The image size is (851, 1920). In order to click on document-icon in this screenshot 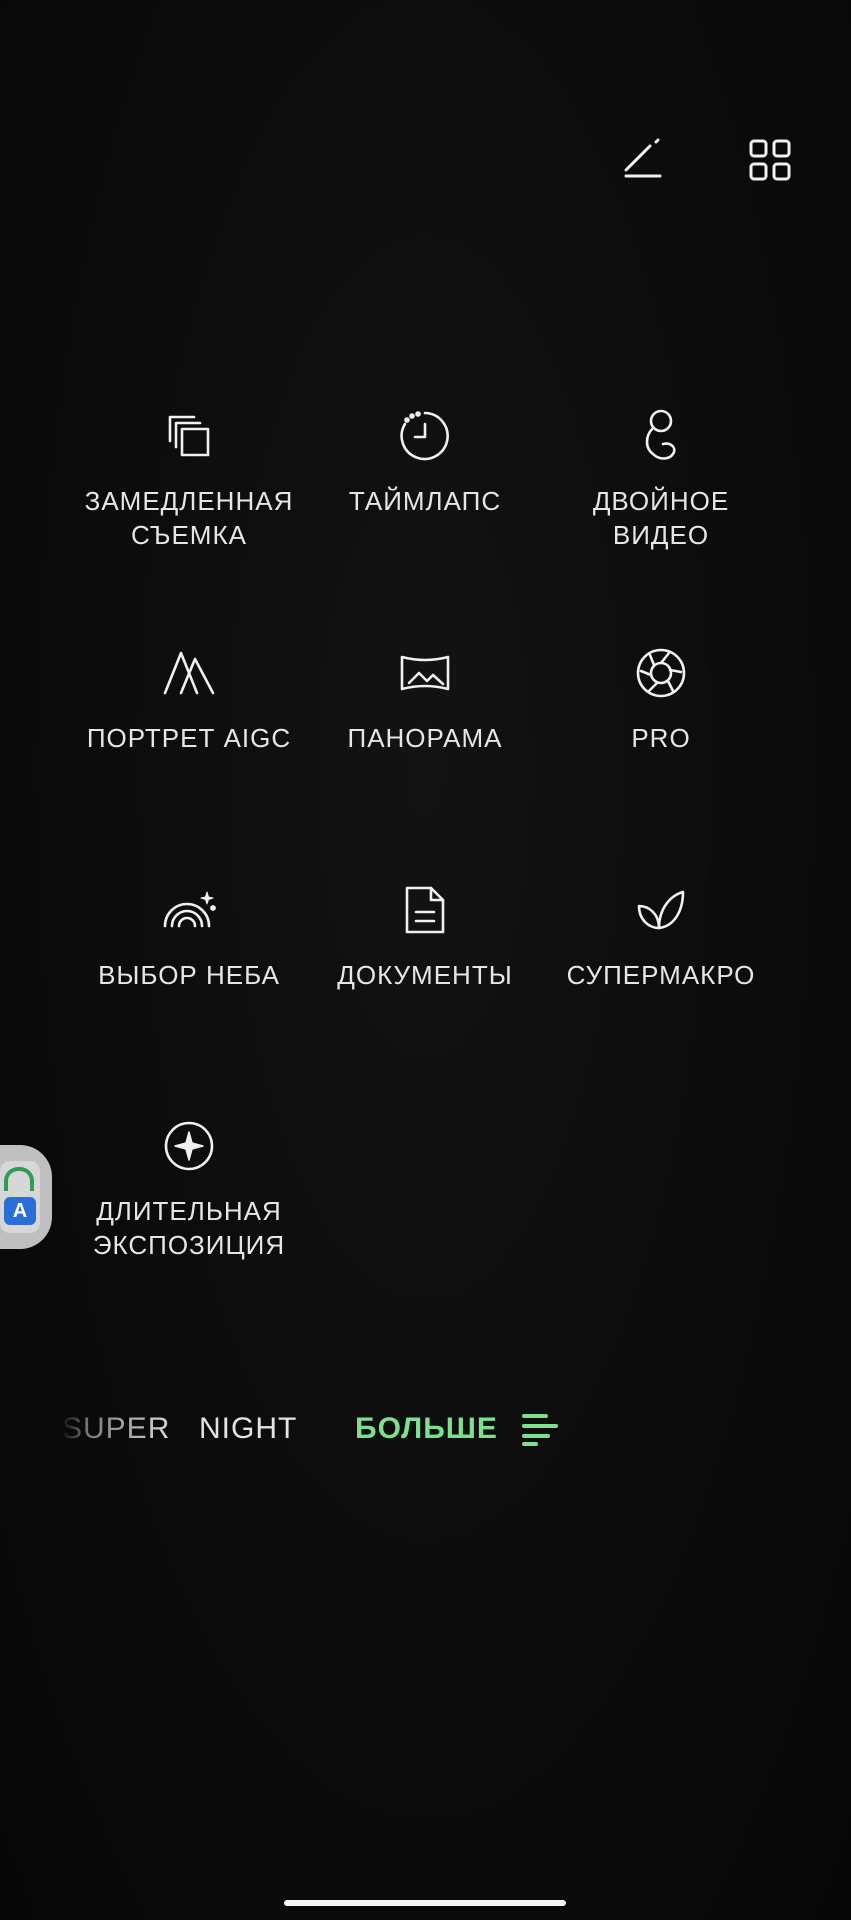, I will do `click(425, 910)`.